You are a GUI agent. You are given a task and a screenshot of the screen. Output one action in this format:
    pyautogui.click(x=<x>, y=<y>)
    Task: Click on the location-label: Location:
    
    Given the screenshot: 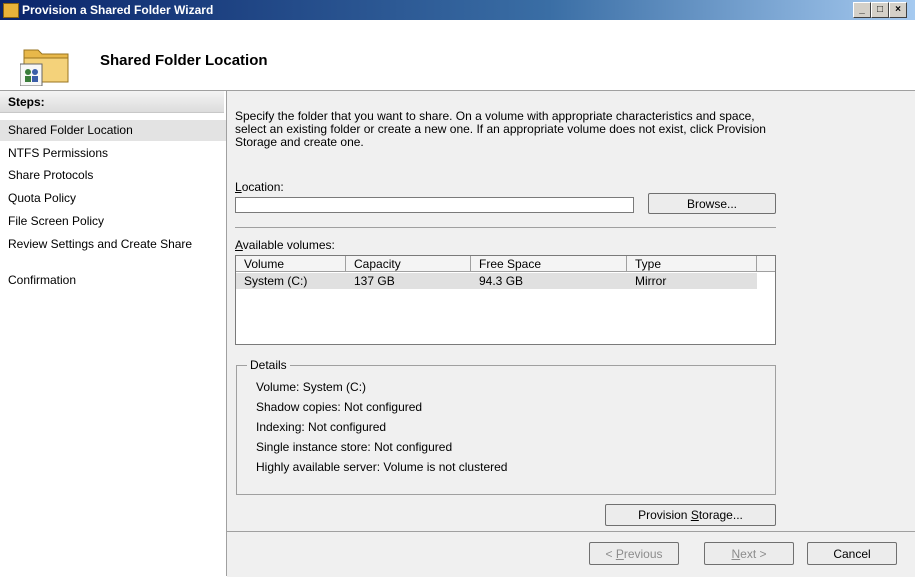 What is the action you would take?
    pyautogui.click(x=259, y=187)
    